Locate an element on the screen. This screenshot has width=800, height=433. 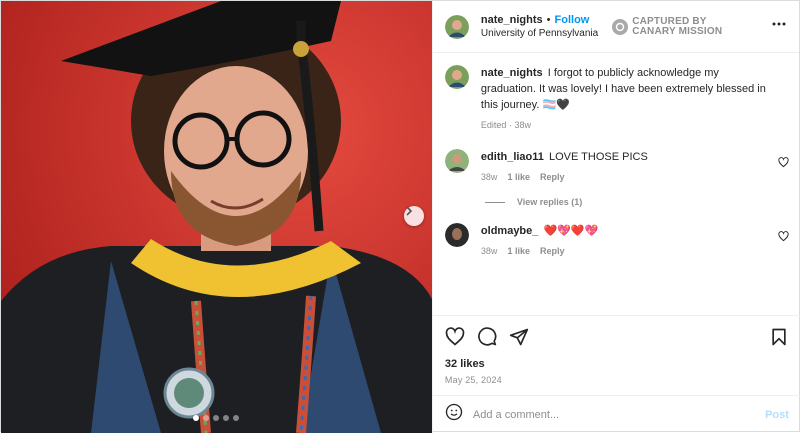
watermark-text: CAPTURED BY CANARY MISSION is located at coordinates (677, 26).